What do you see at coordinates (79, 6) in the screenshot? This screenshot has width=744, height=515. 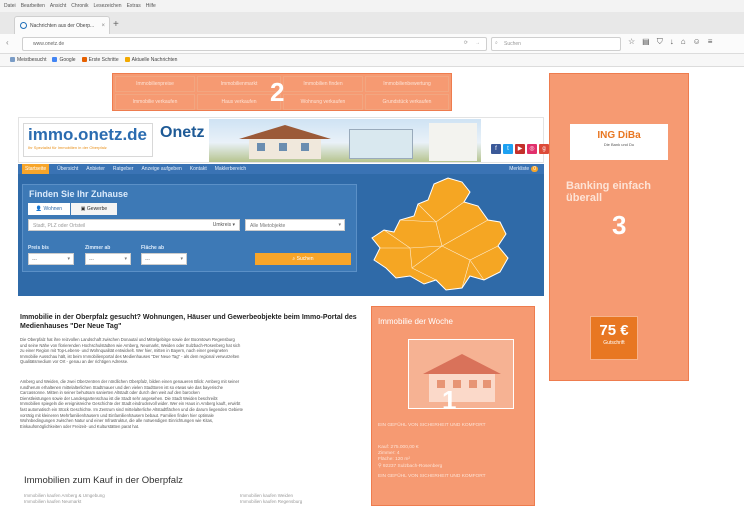 I see `menu-chronik: Chronik` at bounding box center [79, 6].